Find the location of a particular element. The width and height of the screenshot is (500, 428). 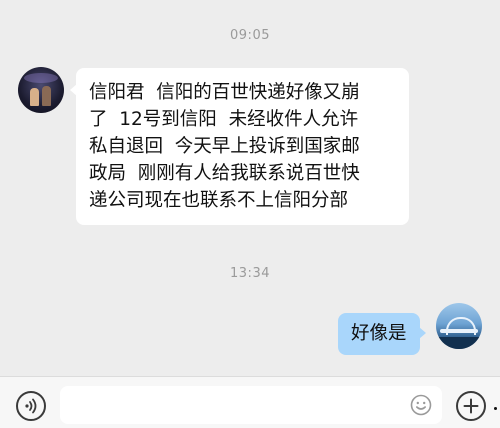

plus-button is located at coordinates (471, 406).